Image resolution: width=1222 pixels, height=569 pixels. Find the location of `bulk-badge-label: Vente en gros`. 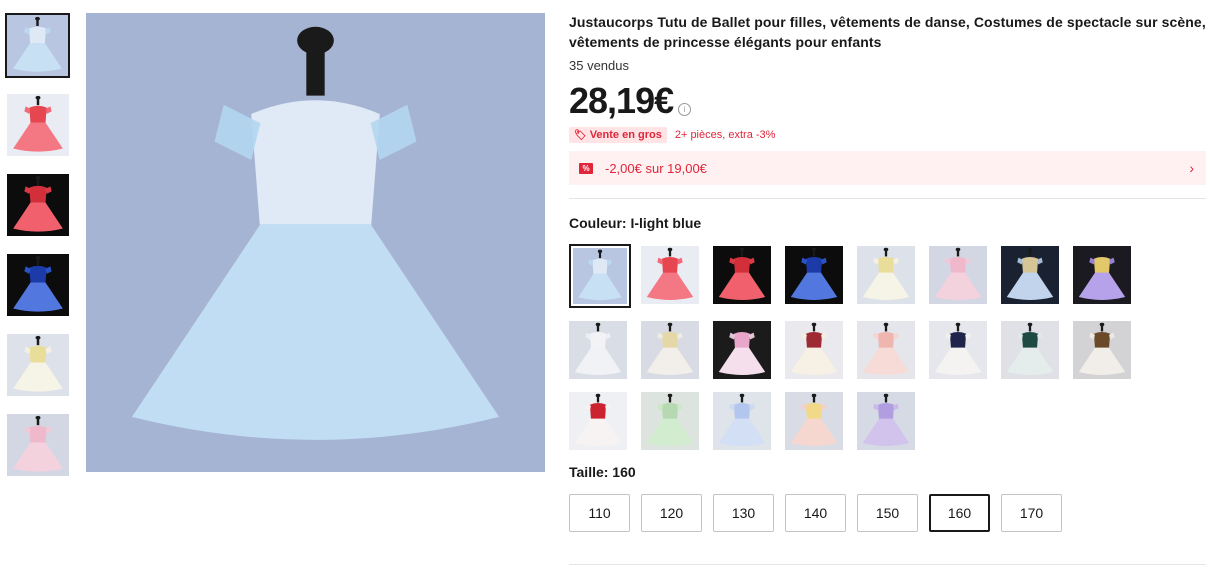

bulk-badge-label: Vente en gros is located at coordinates (625, 135).